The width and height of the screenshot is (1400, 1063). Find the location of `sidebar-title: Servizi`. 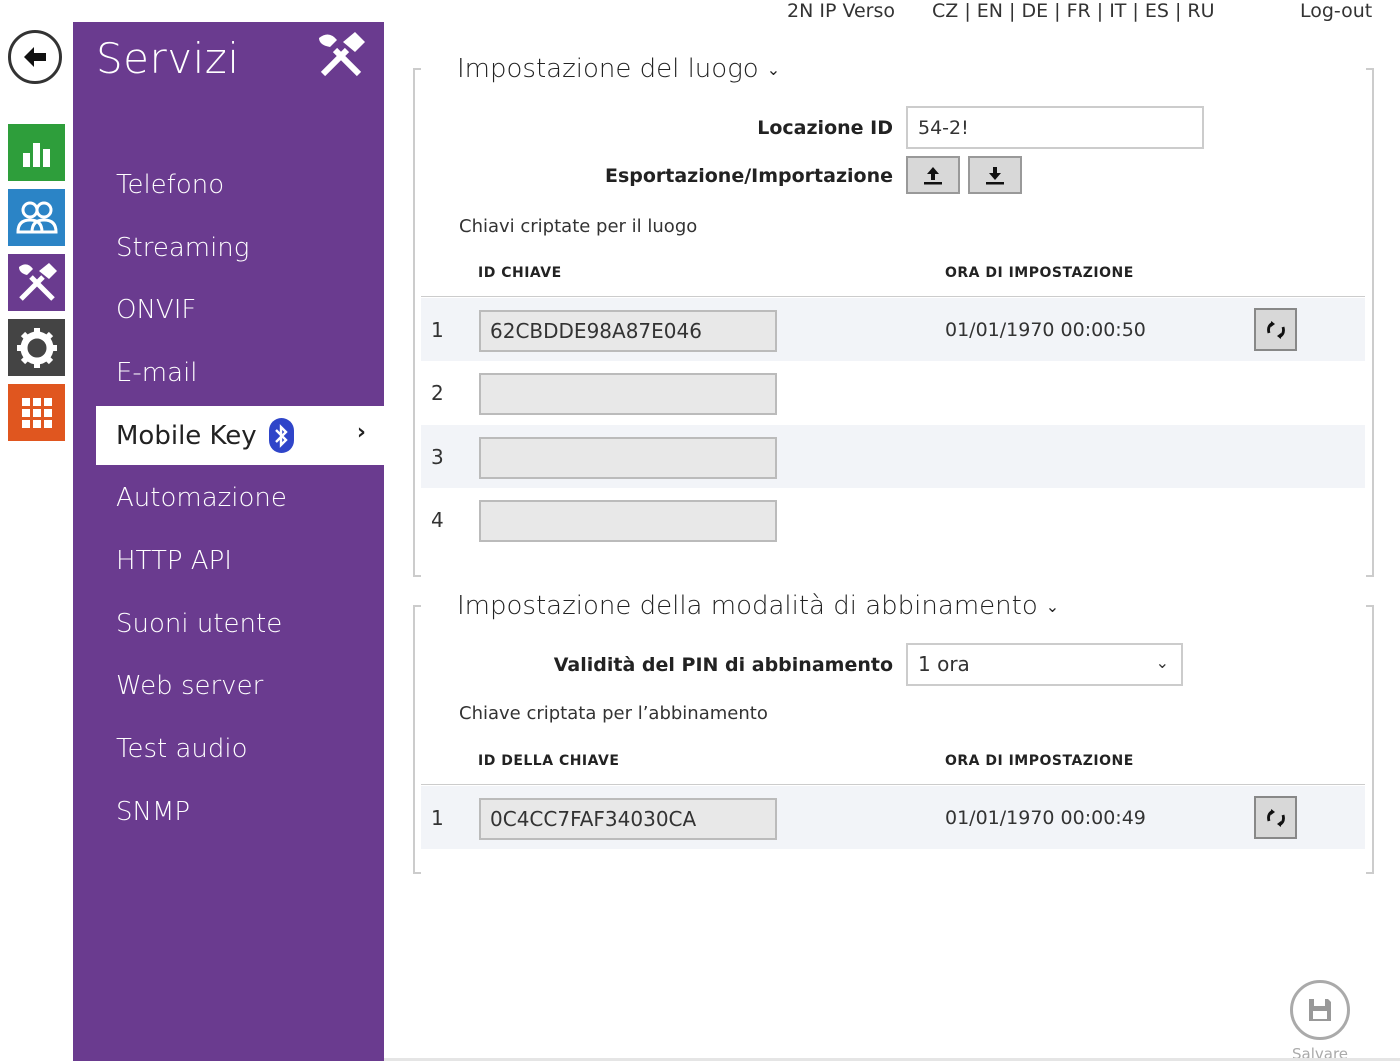

sidebar-title: Servizi is located at coordinates (168, 58).